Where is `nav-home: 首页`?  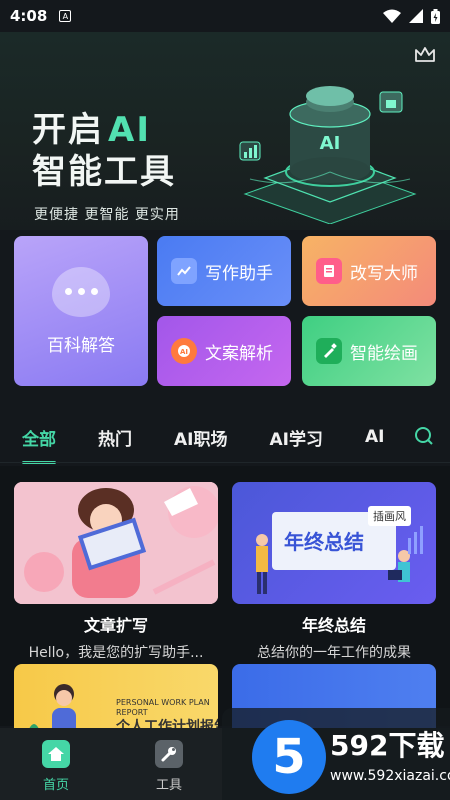 nav-home: 首页 is located at coordinates (56, 766).